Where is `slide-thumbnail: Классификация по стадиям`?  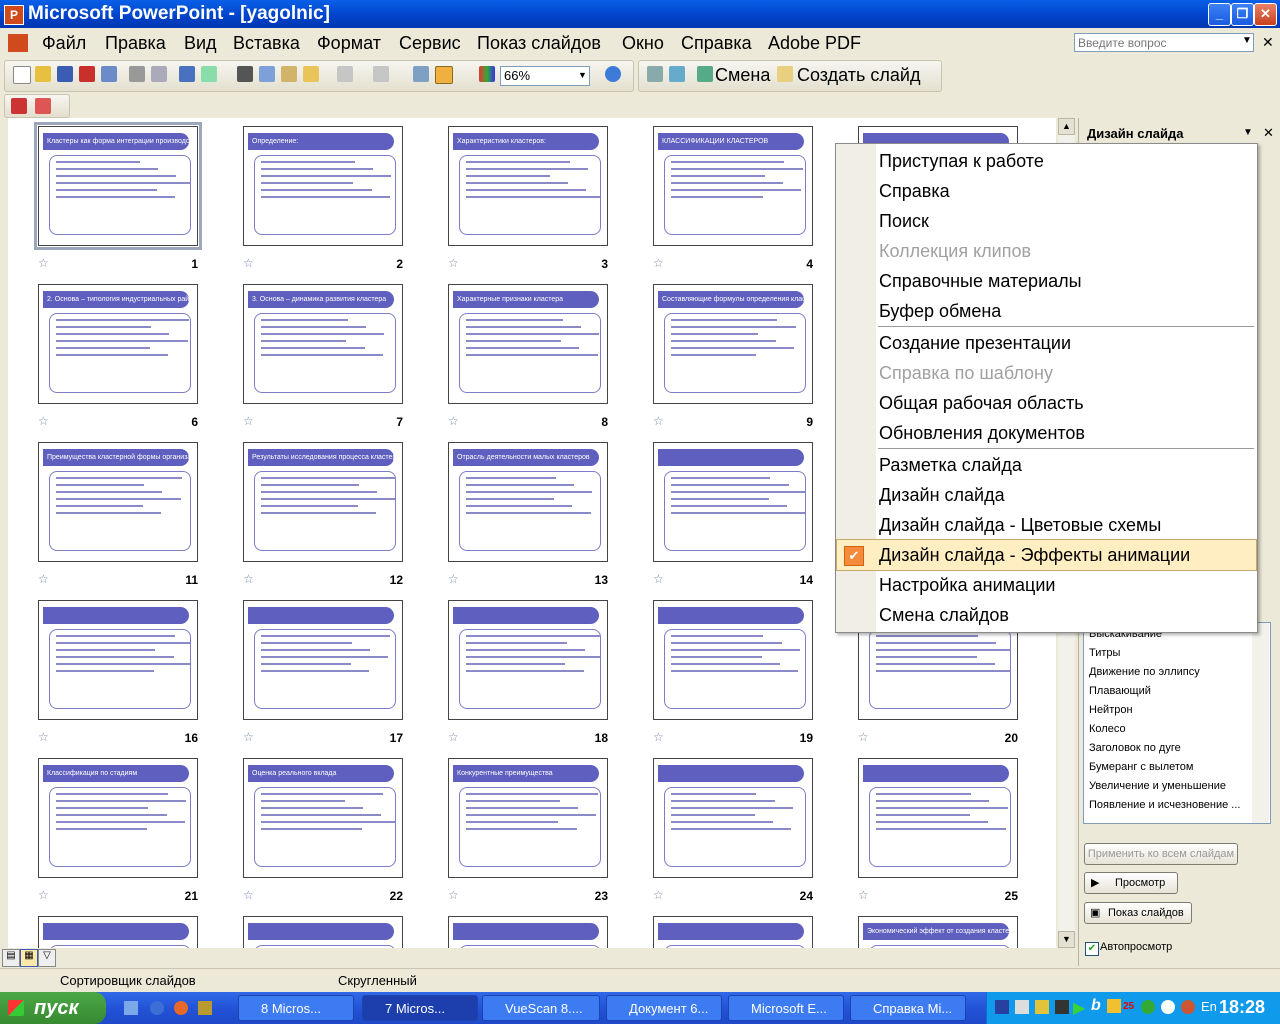 slide-thumbnail: Классификация по стадиям is located at coordinates (118, 818).